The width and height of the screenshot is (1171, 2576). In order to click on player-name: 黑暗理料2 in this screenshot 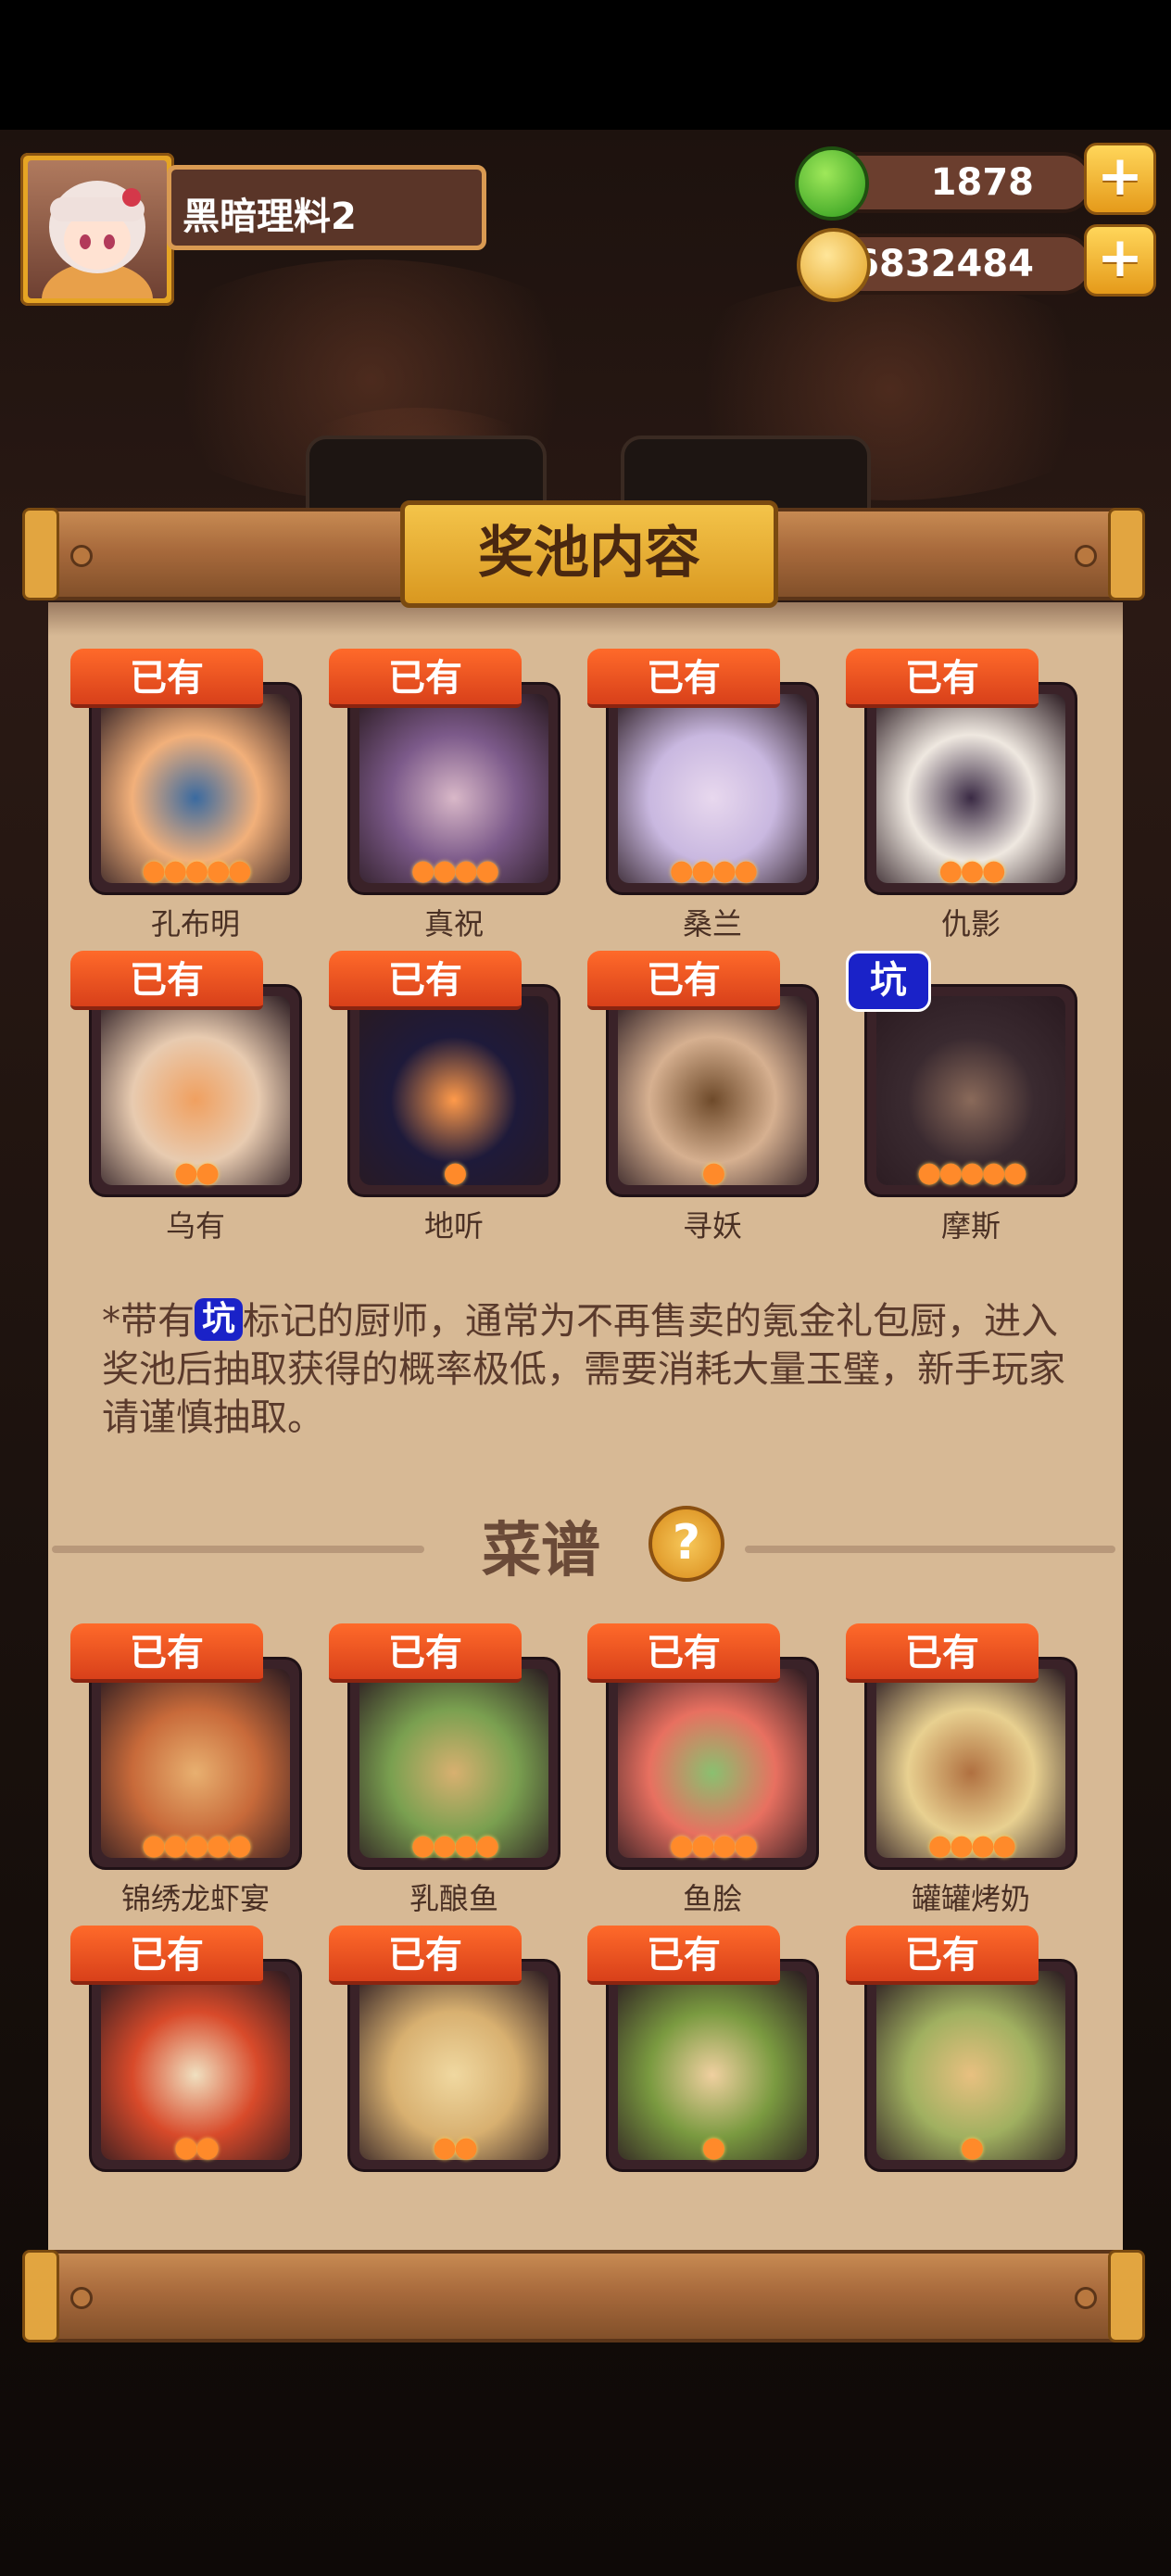, I will do `click(327, 208)`.